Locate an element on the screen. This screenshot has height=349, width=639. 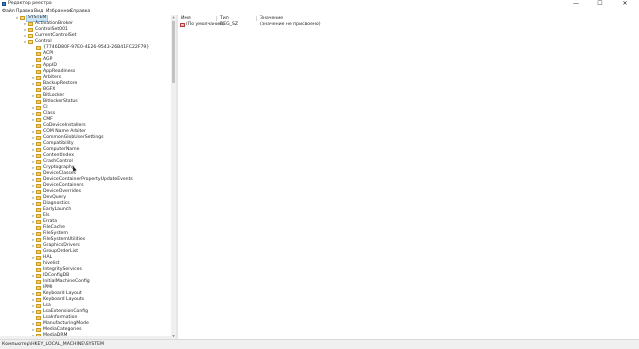
minimize-button: — is located at coordinates (576, 4).